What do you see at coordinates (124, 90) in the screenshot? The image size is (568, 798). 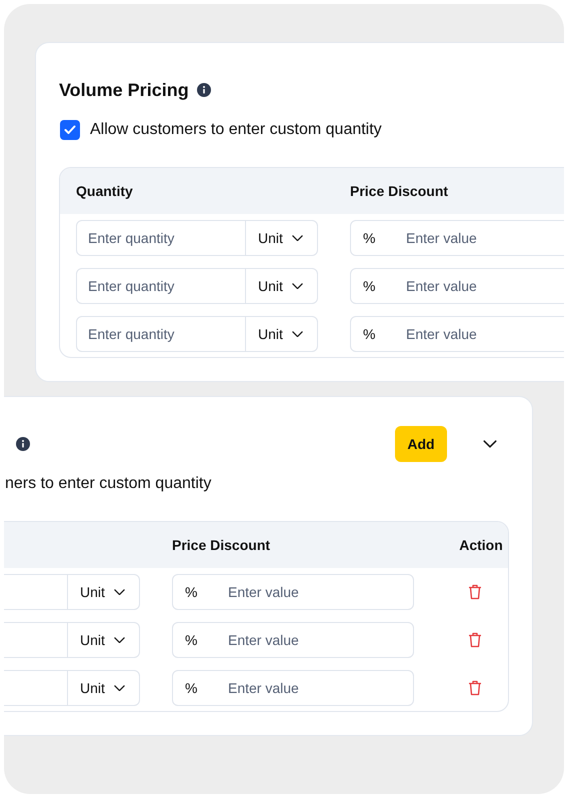 I see `section-title: Volume Pricing` at bounding box center [124, 90].